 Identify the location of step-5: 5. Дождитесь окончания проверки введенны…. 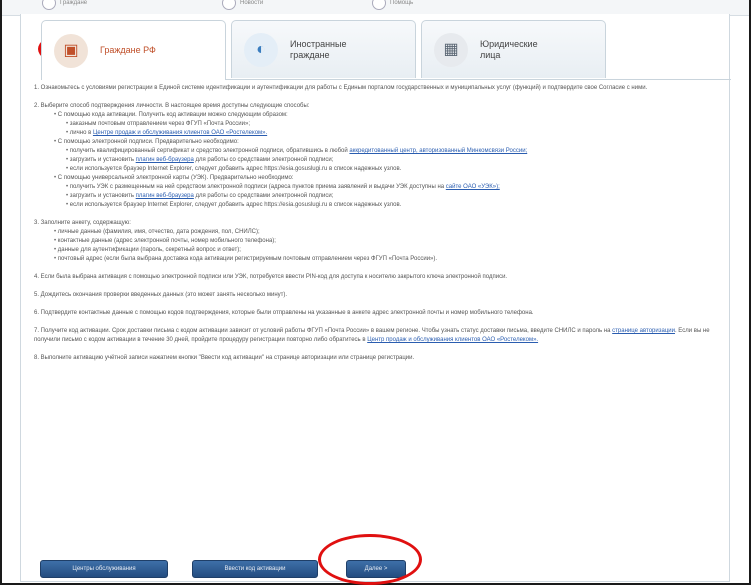
(161, 295).